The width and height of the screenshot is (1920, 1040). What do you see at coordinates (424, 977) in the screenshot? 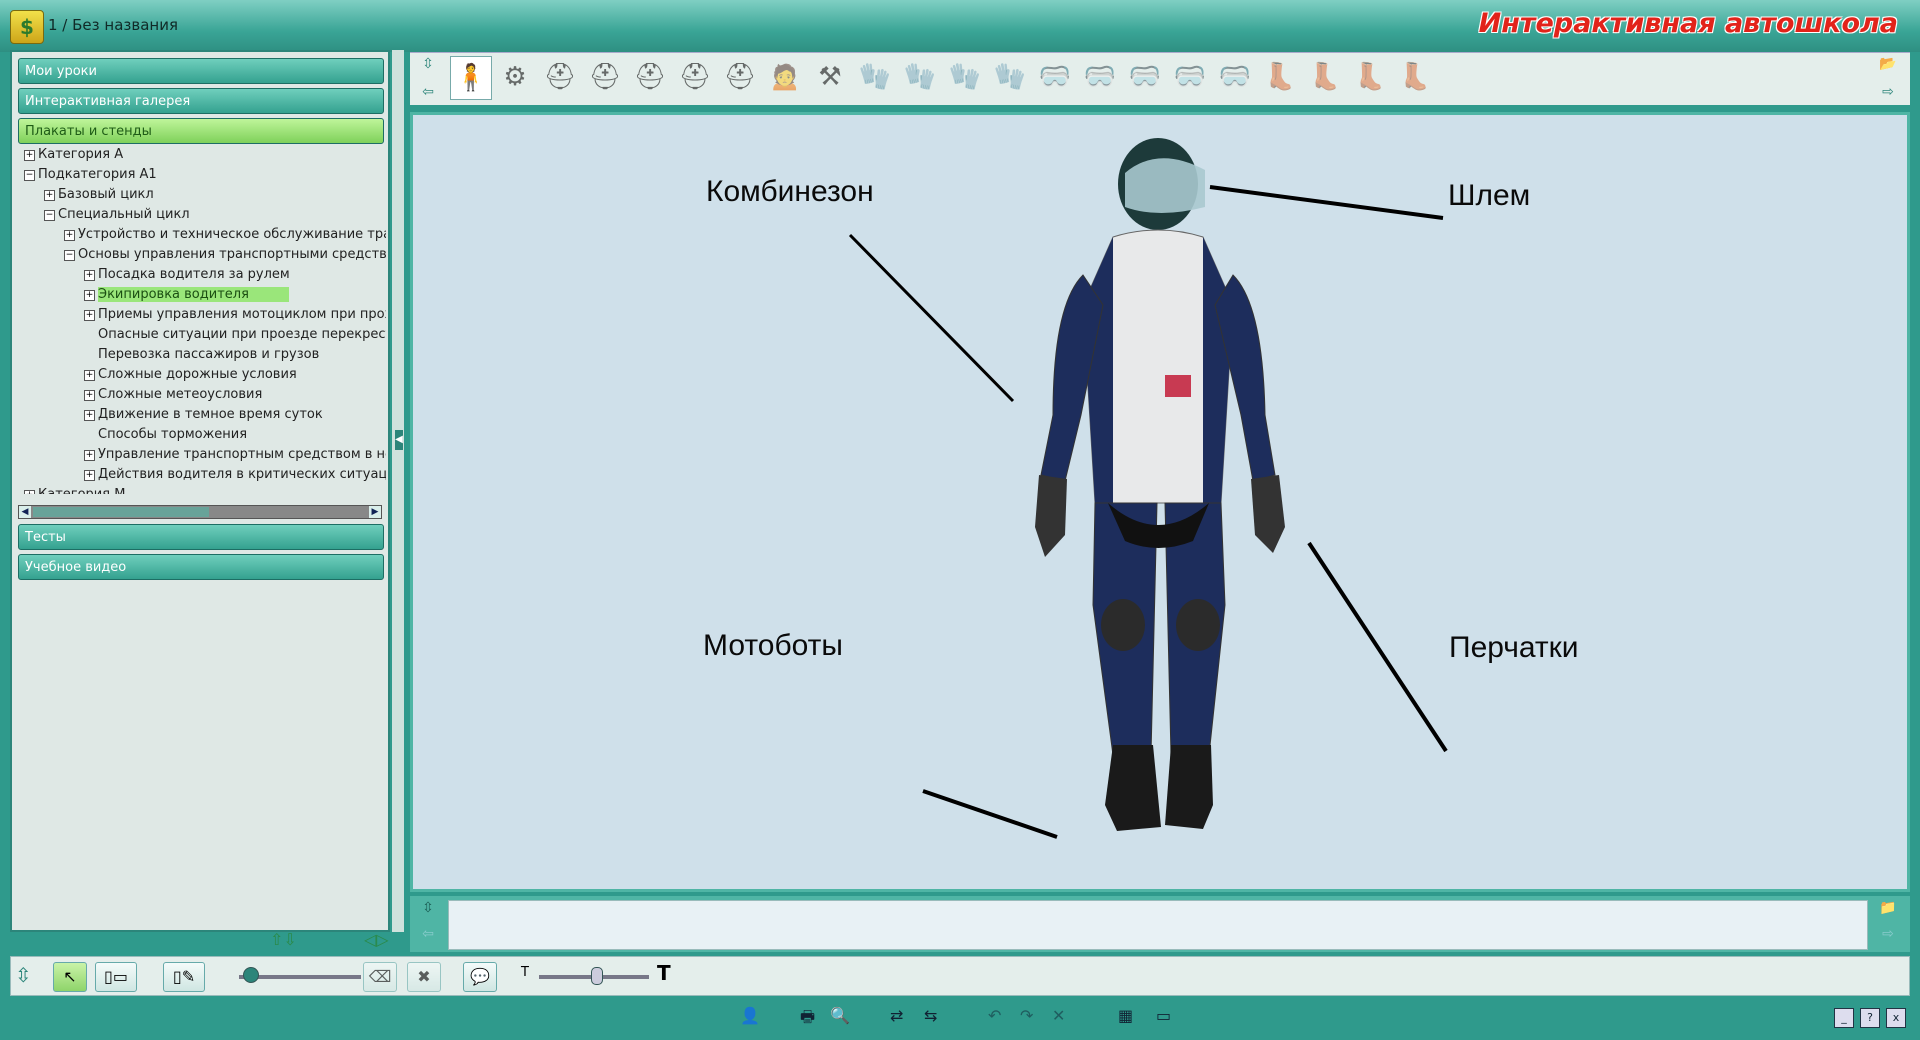
I see `clear-tool-icon: ✖` at bounding box center [424, 977].